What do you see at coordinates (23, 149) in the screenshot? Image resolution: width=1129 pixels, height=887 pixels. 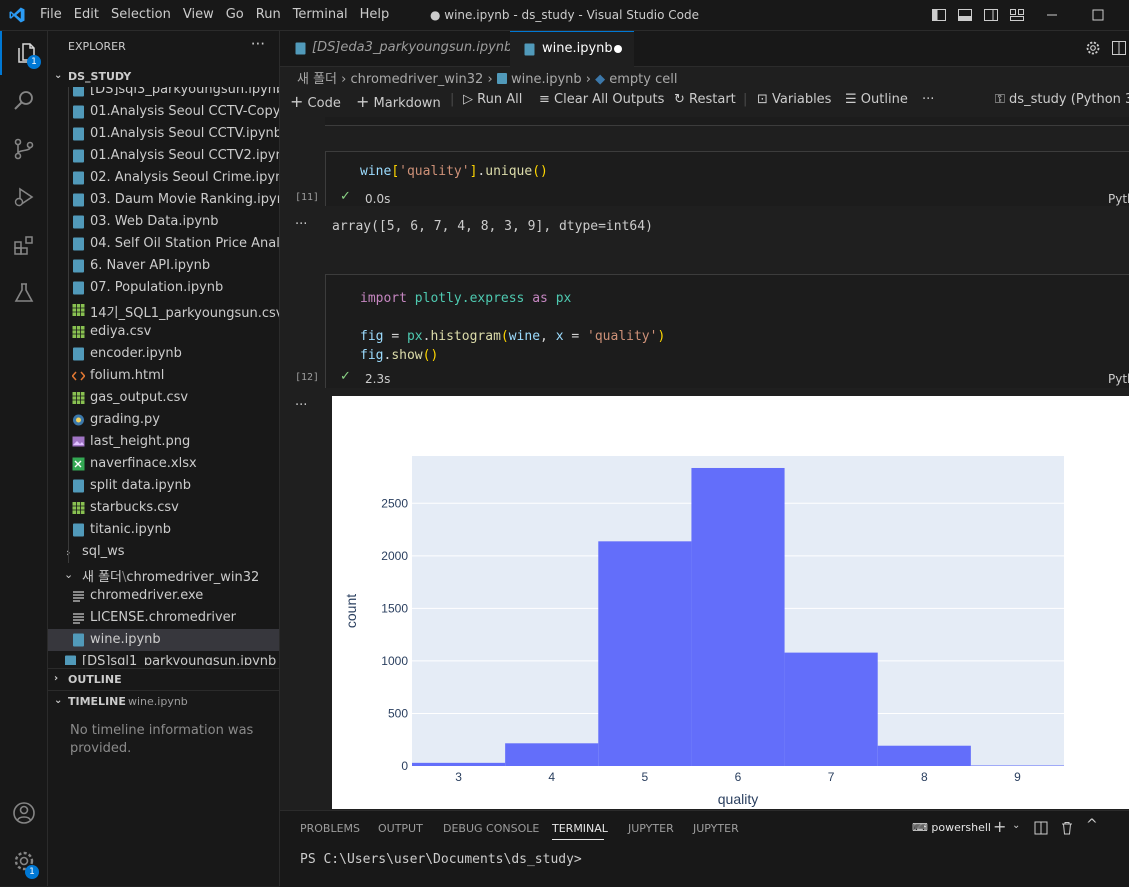 I see `source-control-activity` at bounding box center [23, 149].